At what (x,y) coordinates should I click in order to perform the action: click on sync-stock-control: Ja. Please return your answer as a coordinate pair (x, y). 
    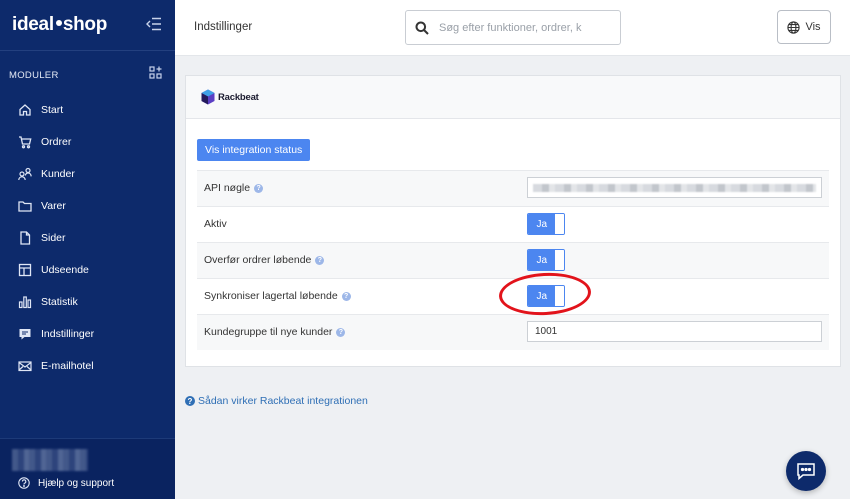
    Looking at the image, I should click on (546, 296).